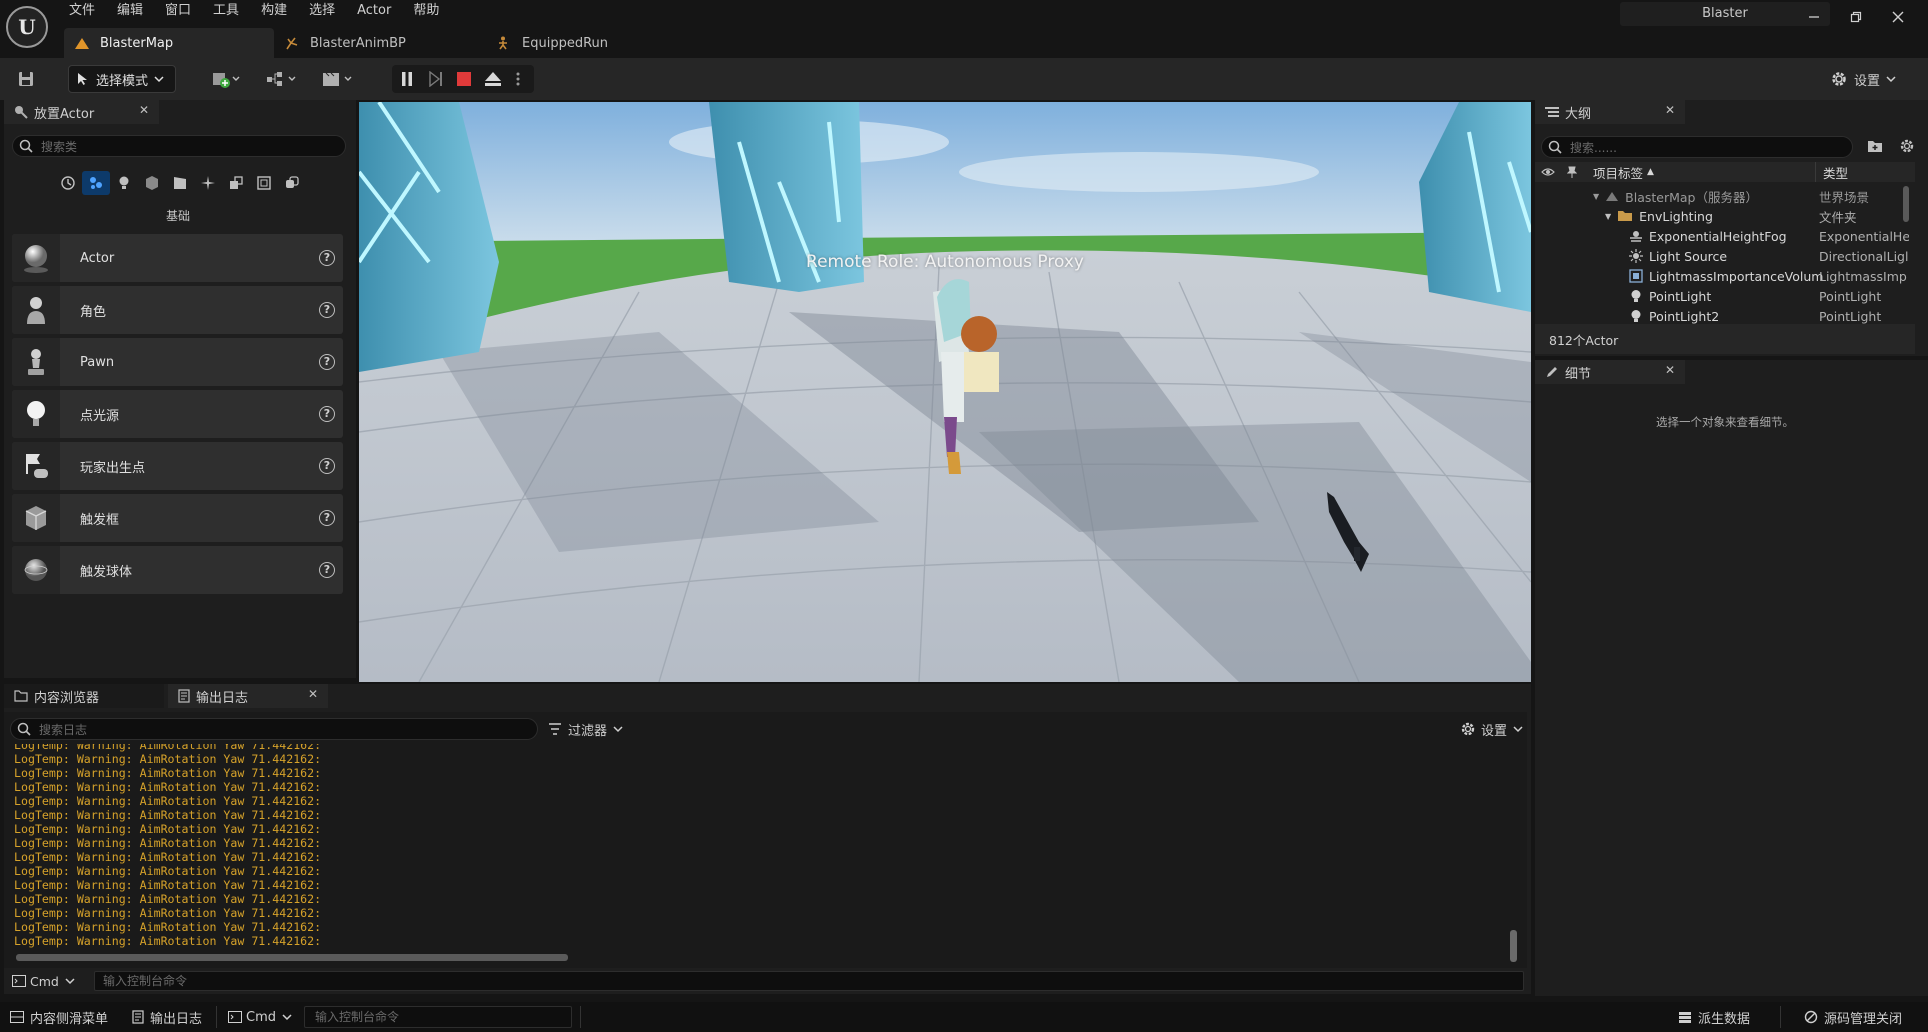 This screenshot has height=1032, width=1928. I want to click on shapes-icon, so click(152, 183).